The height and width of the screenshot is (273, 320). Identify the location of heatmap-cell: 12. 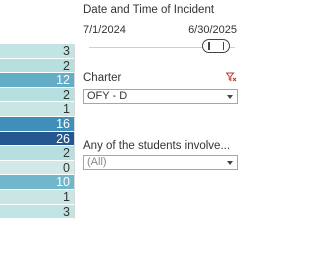
(37, 80).